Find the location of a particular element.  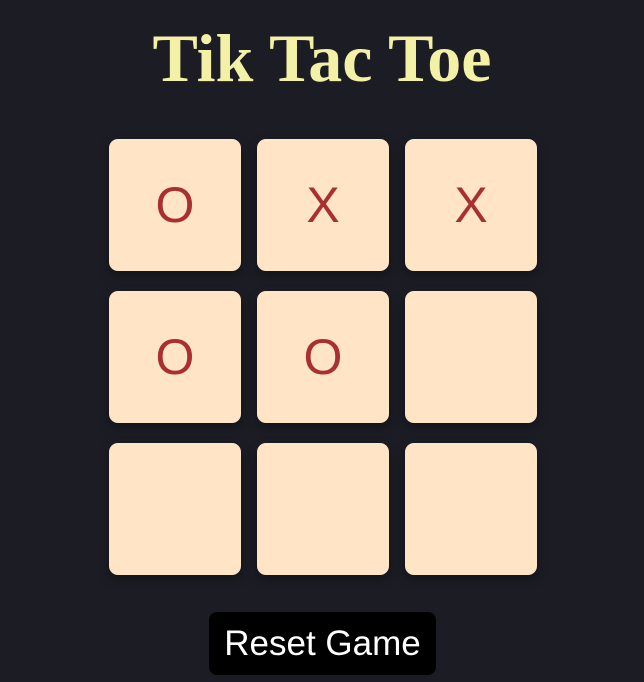

board-cell-4: O is located at coordinates (175, 357).